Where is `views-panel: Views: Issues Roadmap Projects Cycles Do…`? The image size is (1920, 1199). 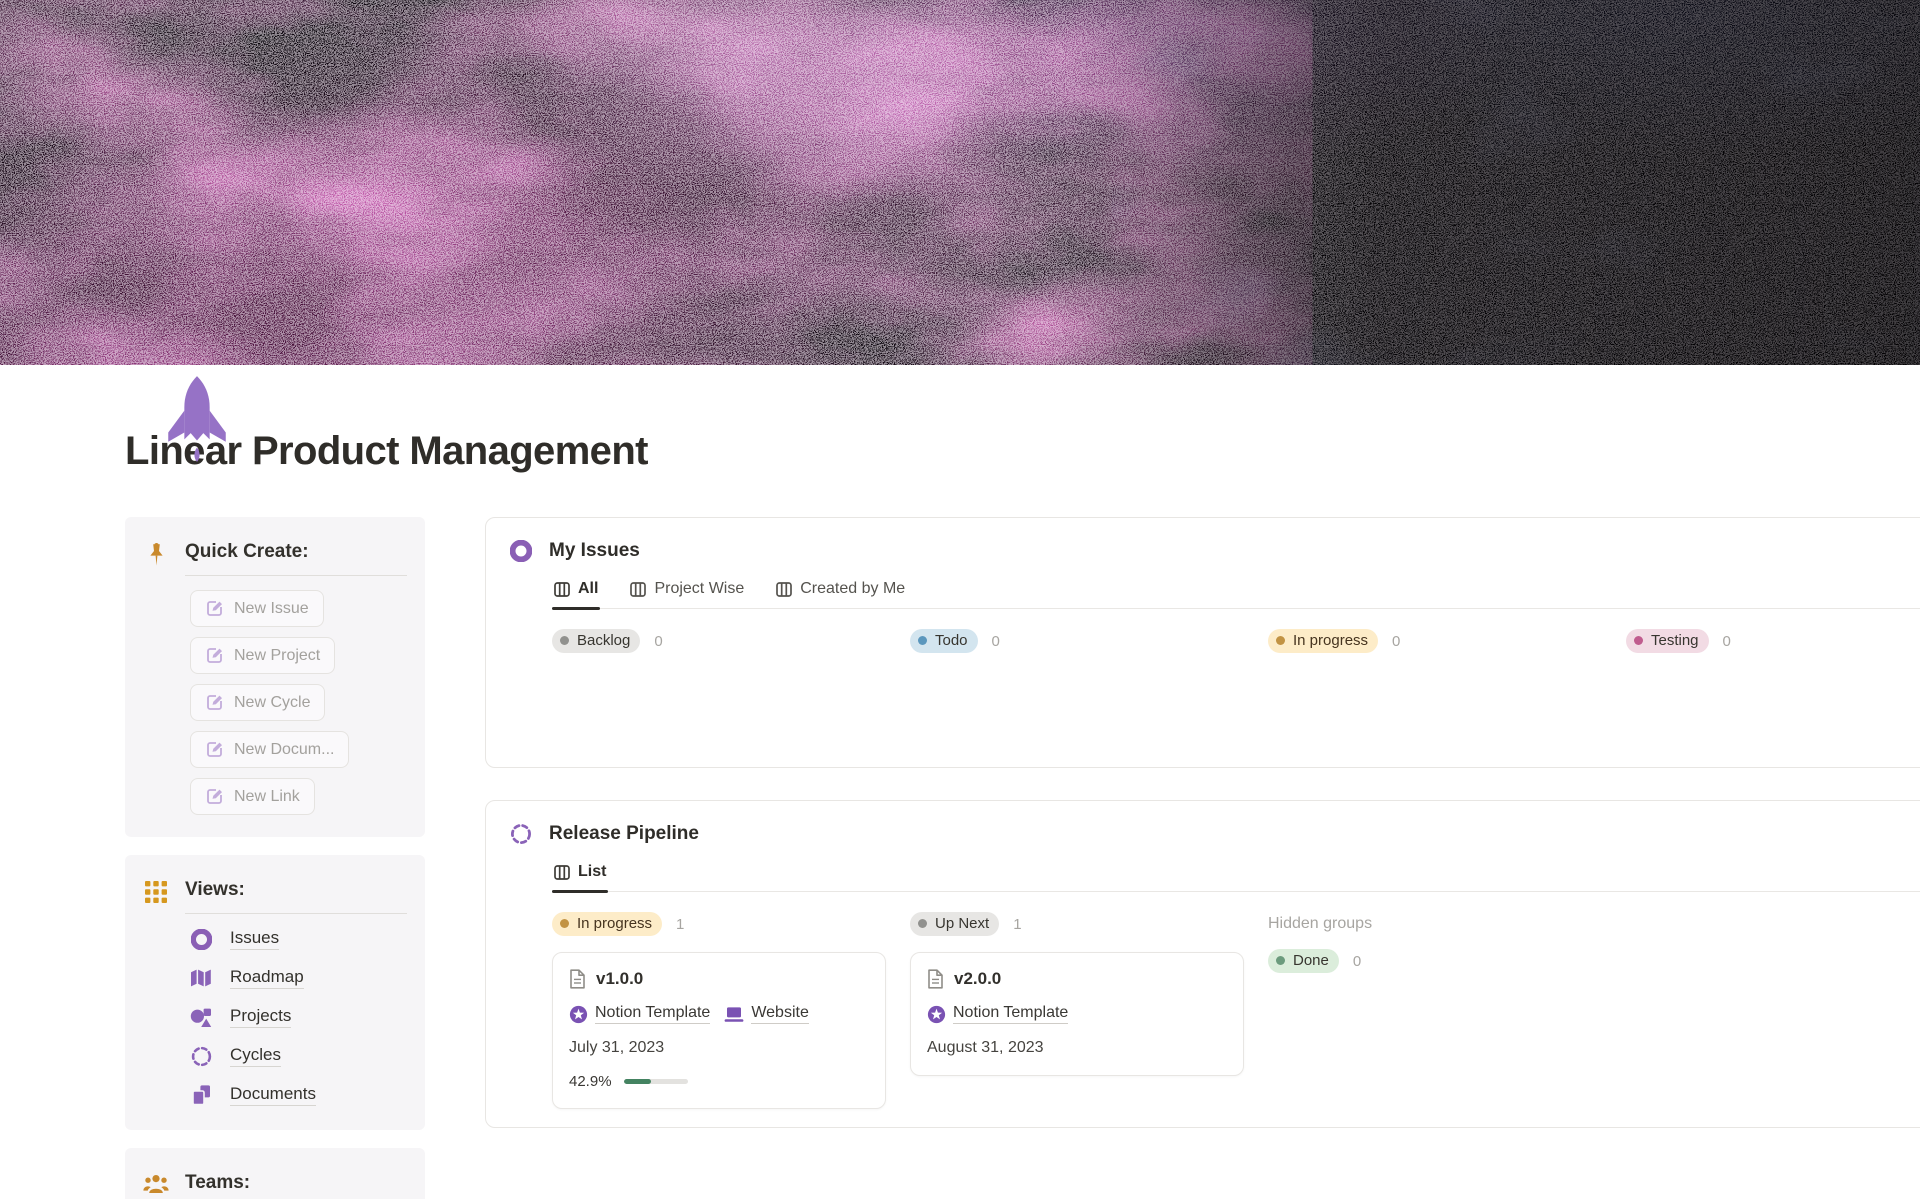
views-panel: Views: Issues Roadmap Projects Cycles Do… is located at coordinates (275, 992).